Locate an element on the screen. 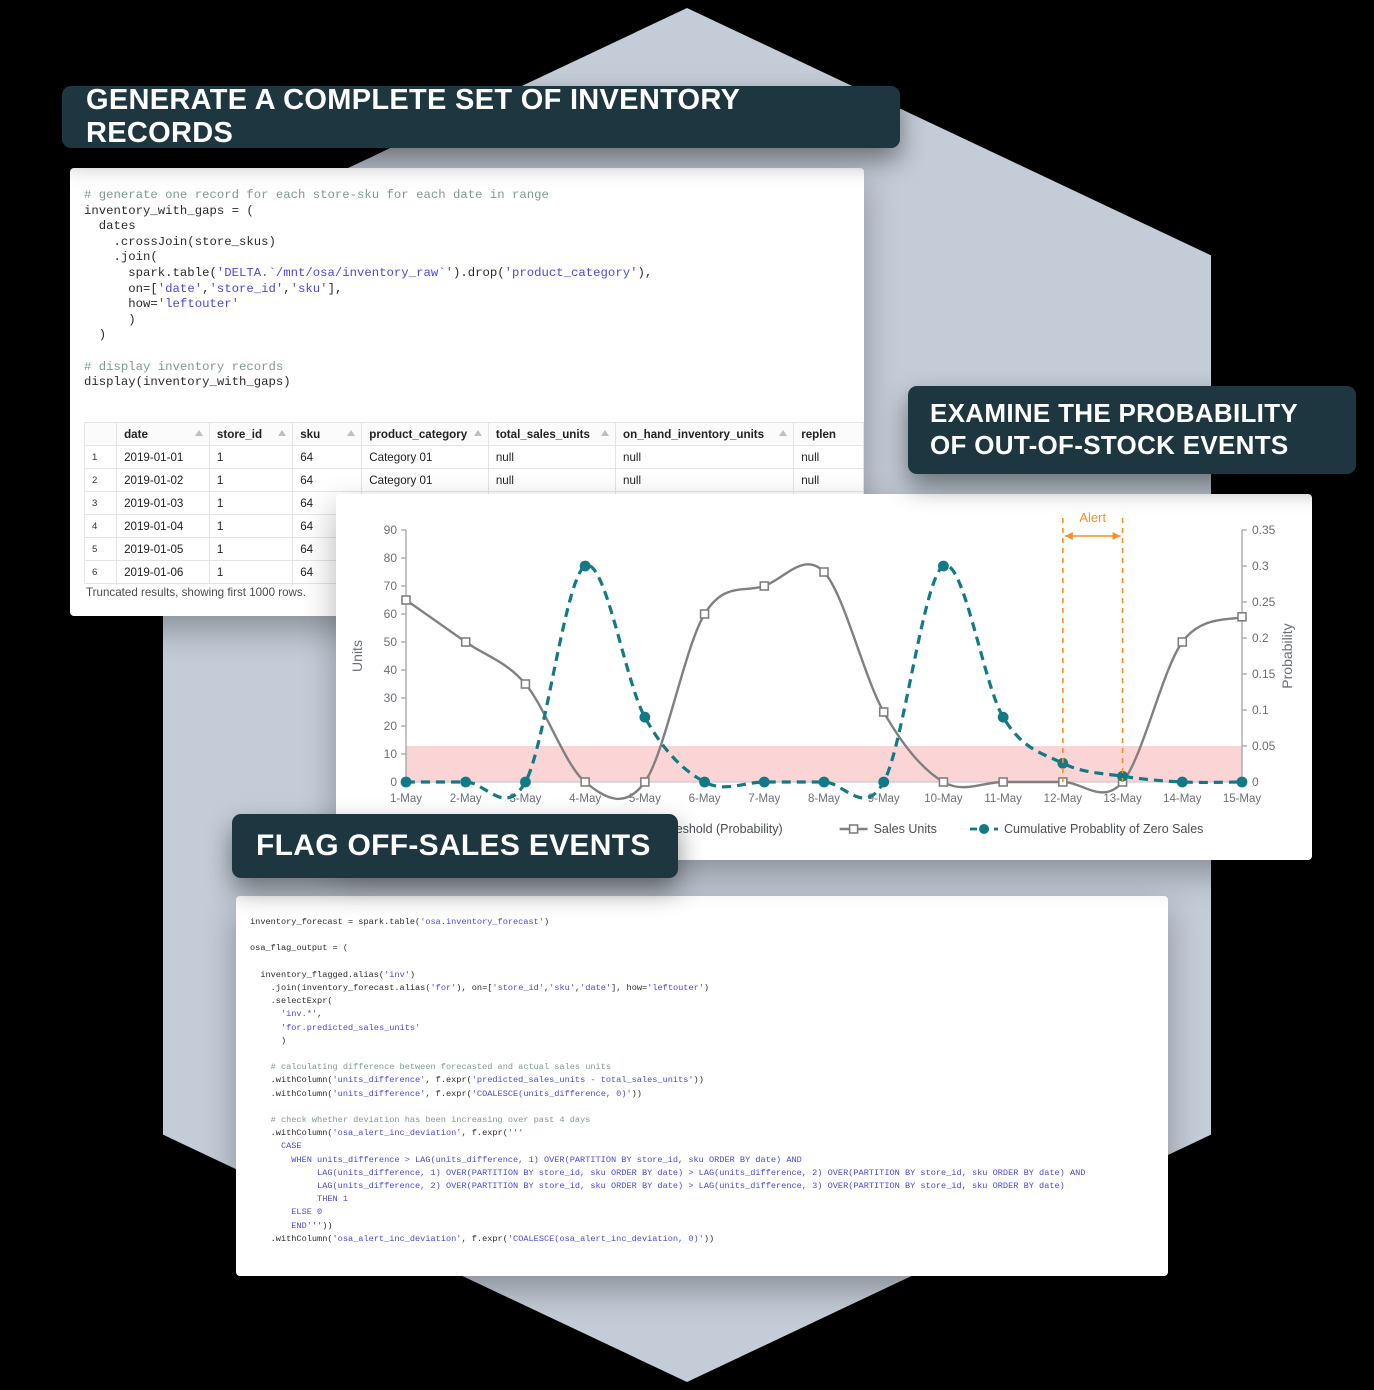 This screenshot has width=1374, height=1390. table-cell-replen: null is located at coordinates (828, 480).